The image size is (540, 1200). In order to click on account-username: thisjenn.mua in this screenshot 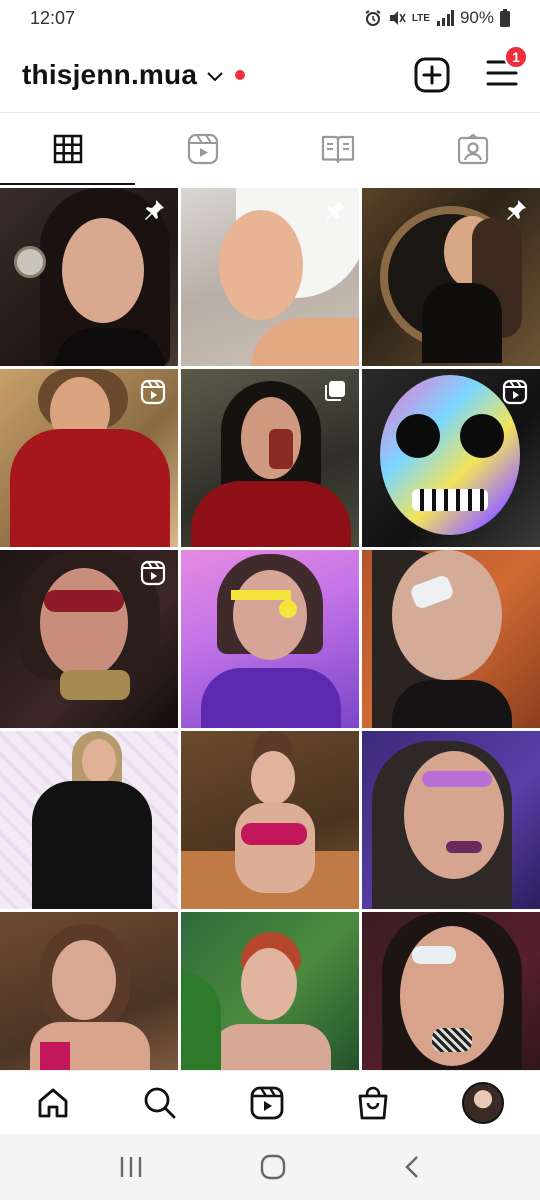, I will do `click(109, 75)`.